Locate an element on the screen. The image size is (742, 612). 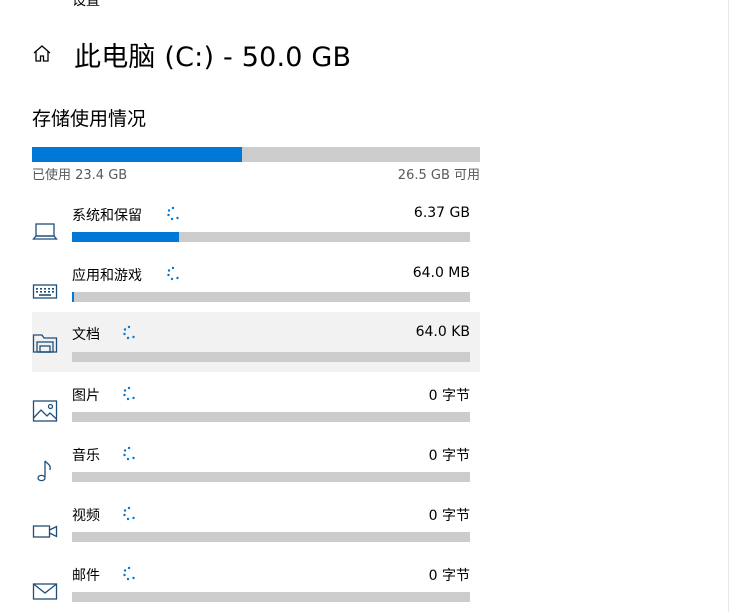
category-label: 应用和游戏 is located at coordinates (107, 276).